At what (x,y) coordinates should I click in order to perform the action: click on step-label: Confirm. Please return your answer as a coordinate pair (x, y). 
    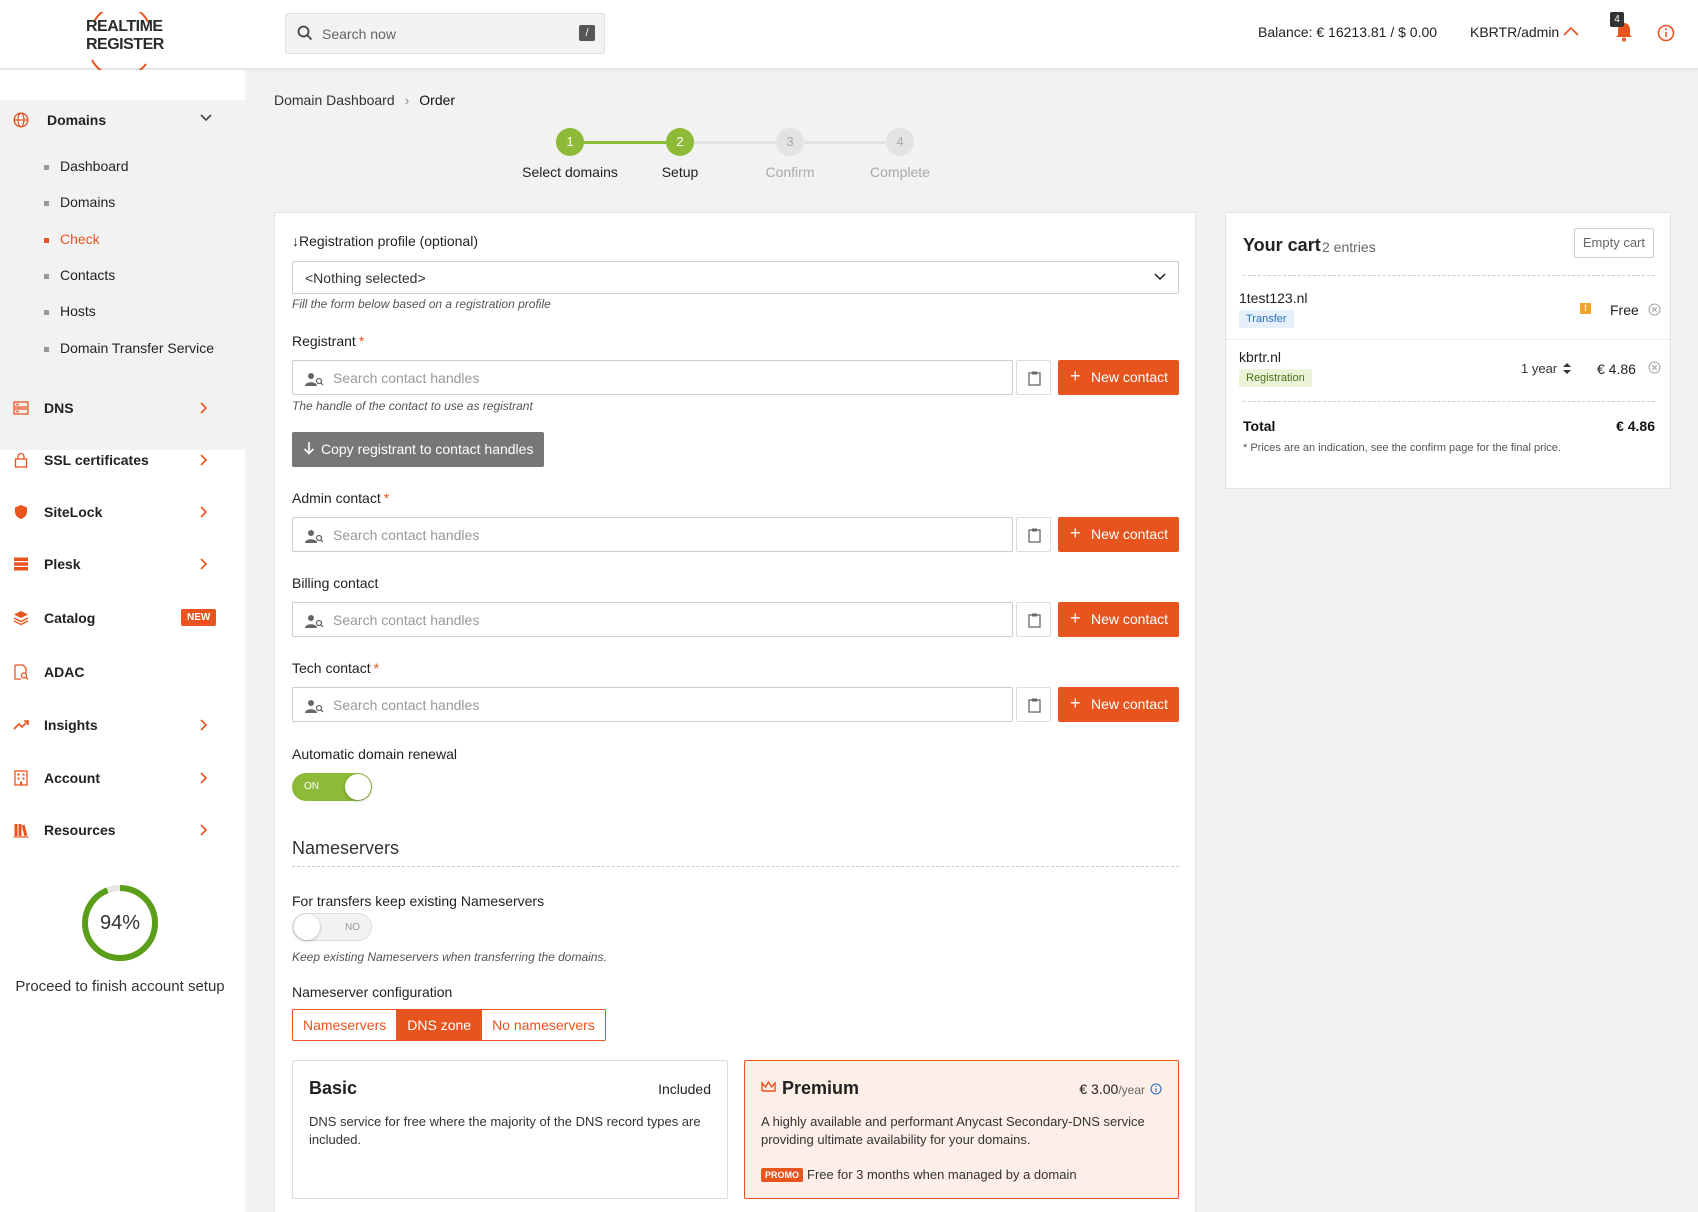
    Looking at the image, I should click on (790, 172).